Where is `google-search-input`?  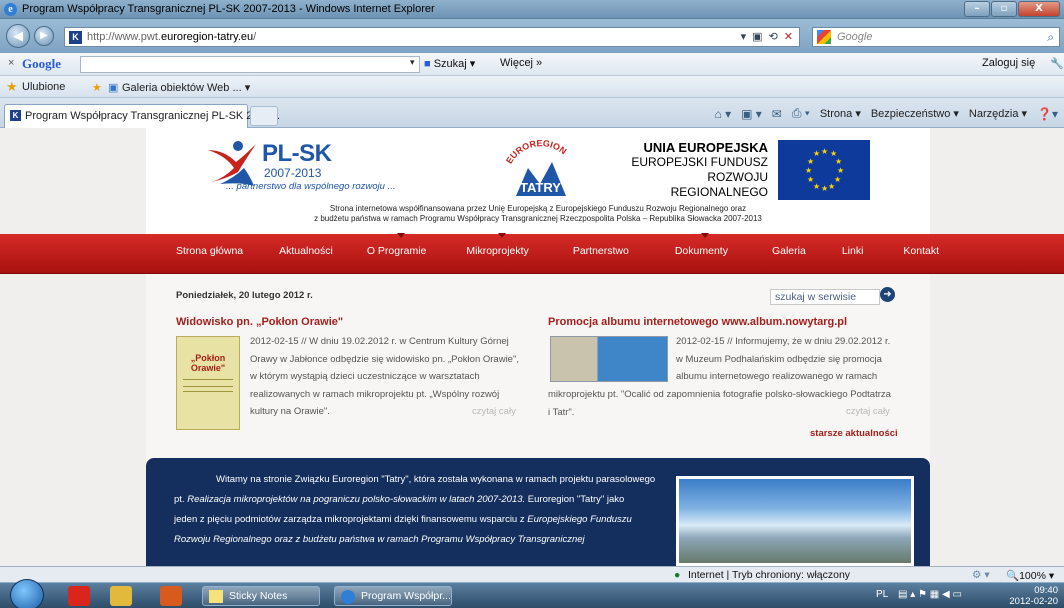 google-search-input is located at coordinates (250, 64).